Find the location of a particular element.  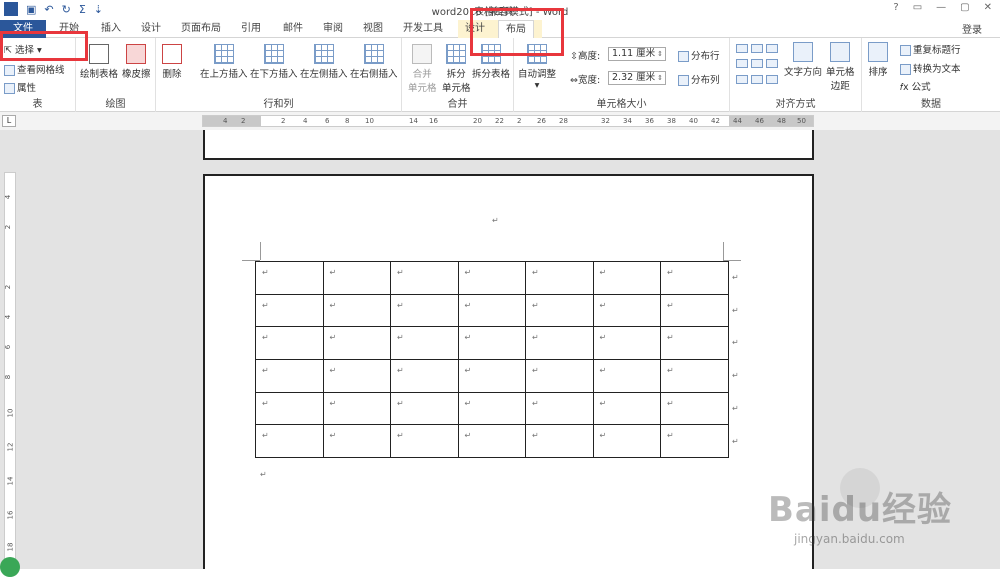

tab-selector: L is located at coordinates (9, 121).